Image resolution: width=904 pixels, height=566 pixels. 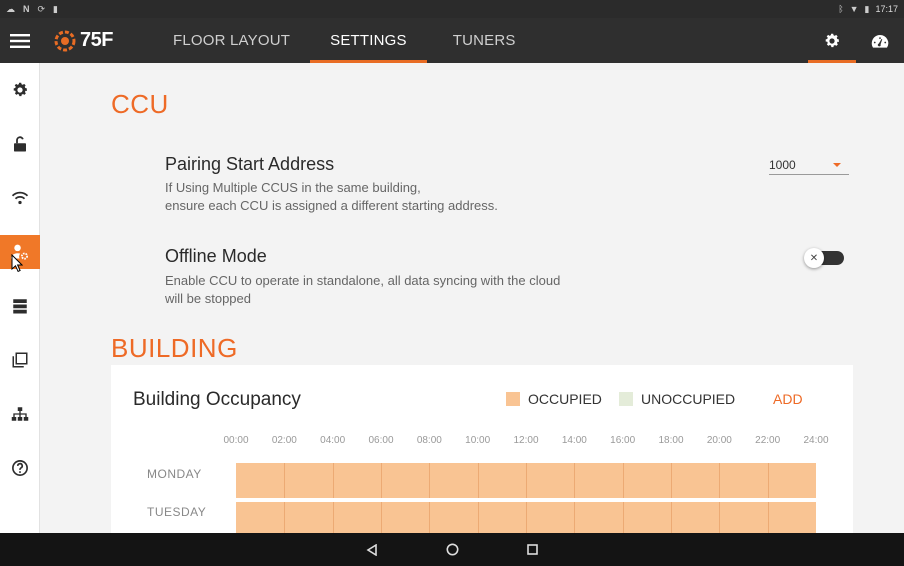 I want to click on logo: 75F, so click(x=83, y=40).